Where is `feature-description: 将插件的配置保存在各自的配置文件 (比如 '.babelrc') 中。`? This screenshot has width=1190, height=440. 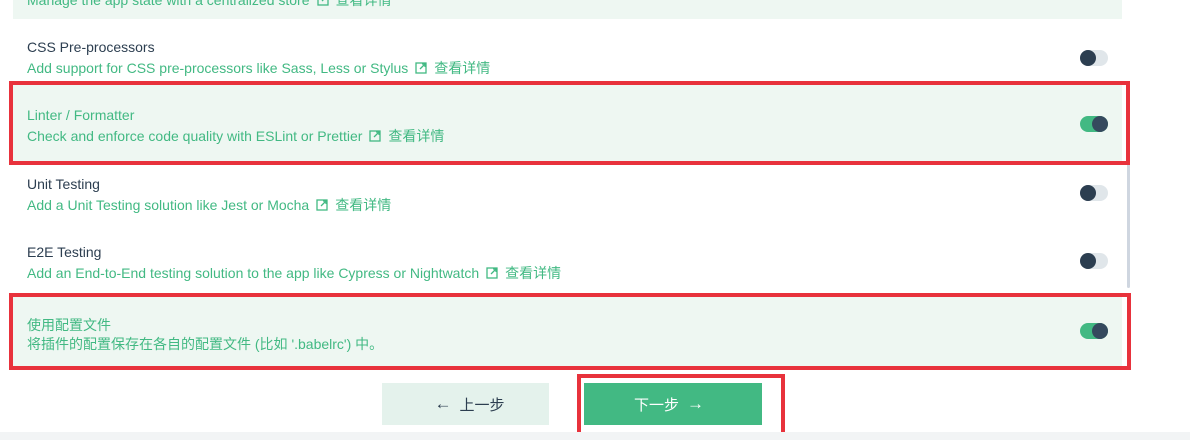 feature-description: 将插件的配置保存在各自的配置文件 (比如 '.babelrc') 中。 is located at coordinates (205, 344).